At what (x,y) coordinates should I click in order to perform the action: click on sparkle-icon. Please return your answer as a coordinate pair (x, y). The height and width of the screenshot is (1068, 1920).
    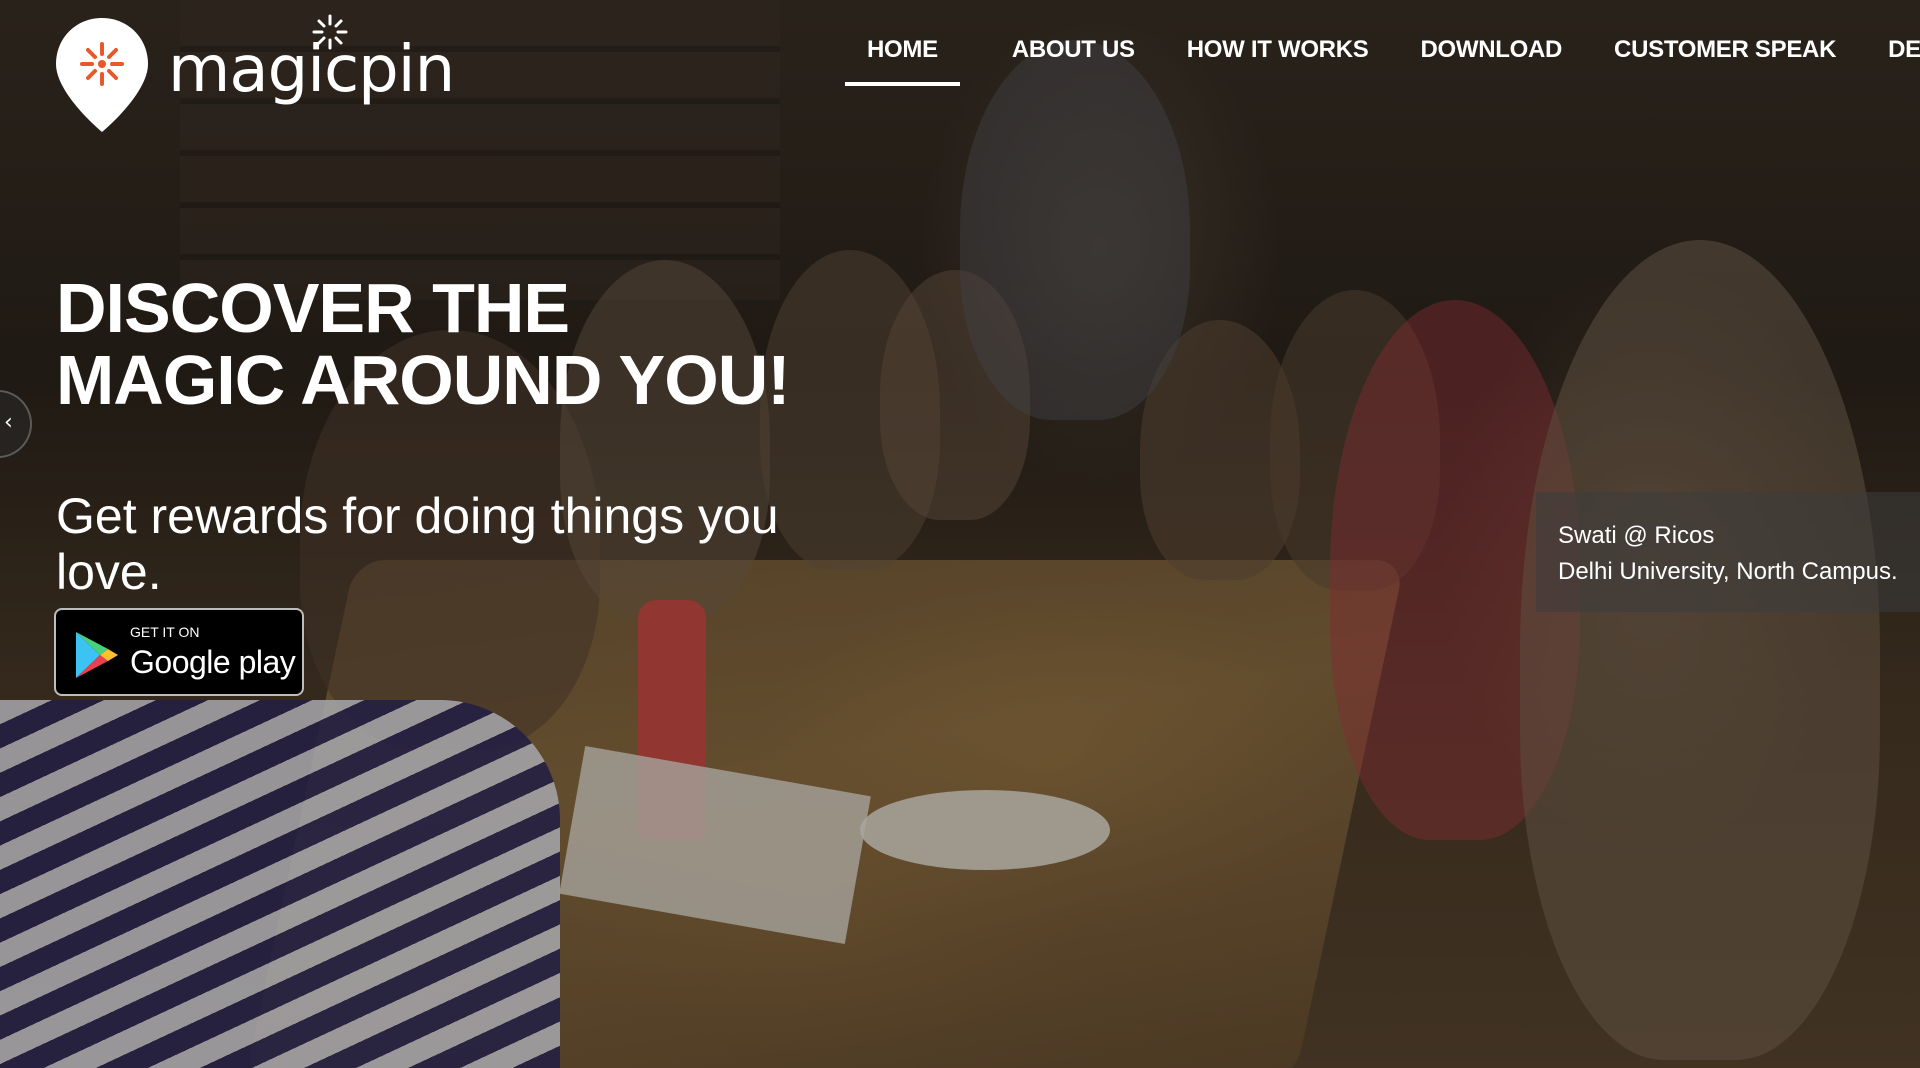
    Looking at the image, I should click on (330, 32).